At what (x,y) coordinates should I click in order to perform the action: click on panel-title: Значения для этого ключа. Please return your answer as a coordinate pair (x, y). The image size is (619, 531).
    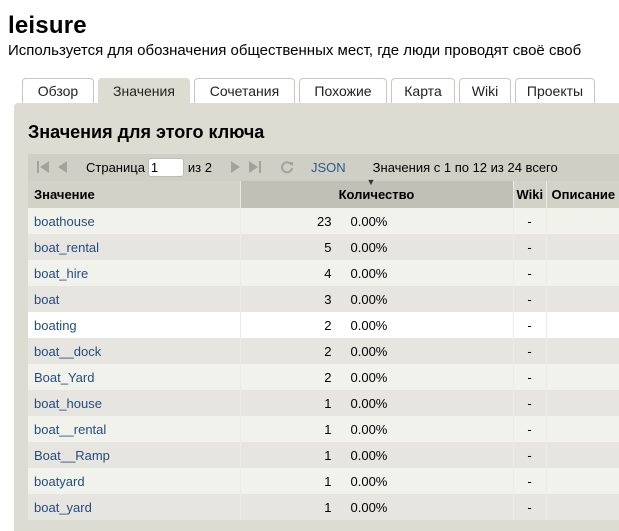
    Looking at the image, I should click on (146, 132).